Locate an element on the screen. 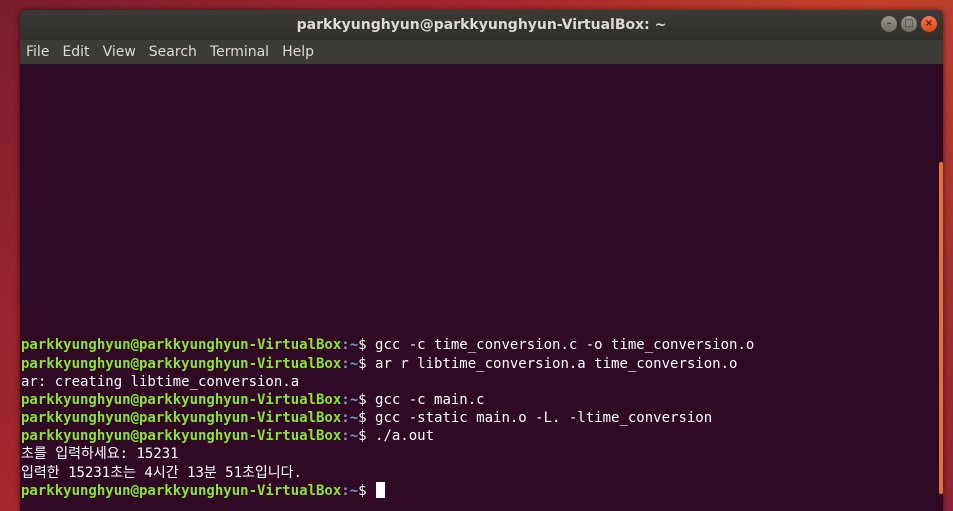 This screenshot has height=511, width=953. scrollbar-thumb is located at coordinates (941, 328).